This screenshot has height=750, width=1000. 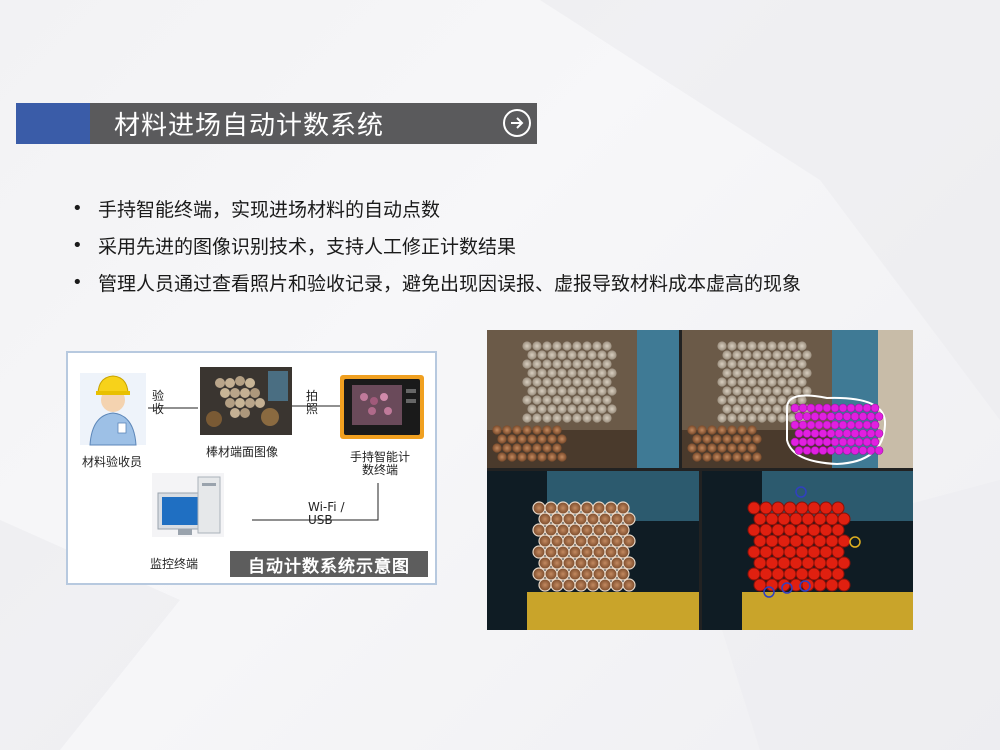 What do you see at coordinates (517, 123) in the screenshot?
I see `circle-arrow-right-icon` at bounding box center [517, 123].